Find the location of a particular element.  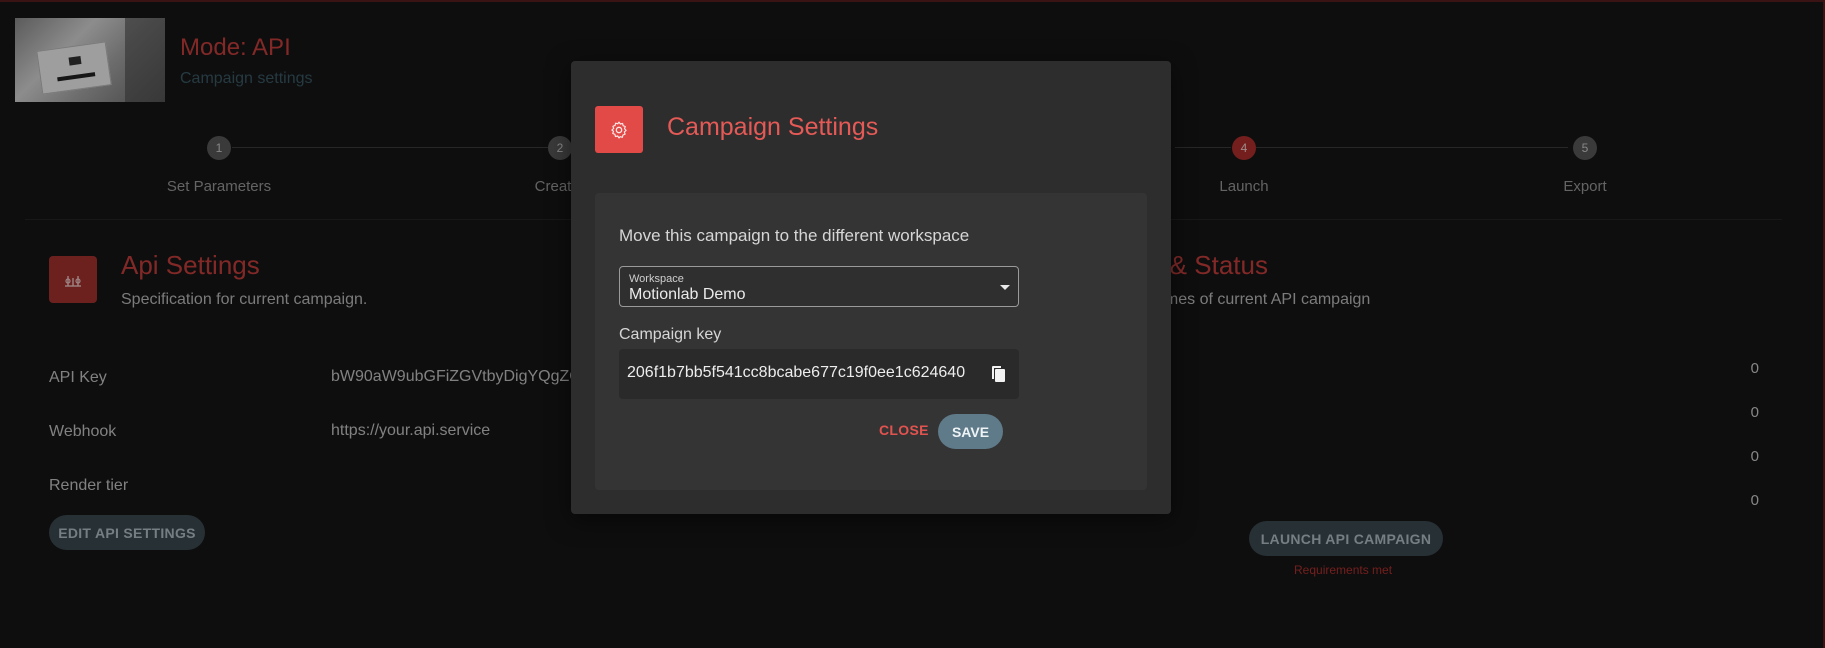

campaign-key-label: Campaign key is located at coordinates (670, 334).